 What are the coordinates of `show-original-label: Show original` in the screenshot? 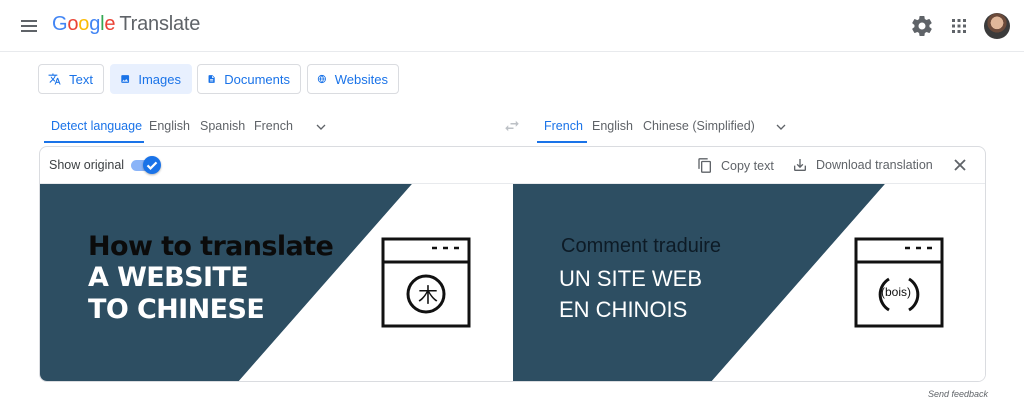 It's located at (87, 165).